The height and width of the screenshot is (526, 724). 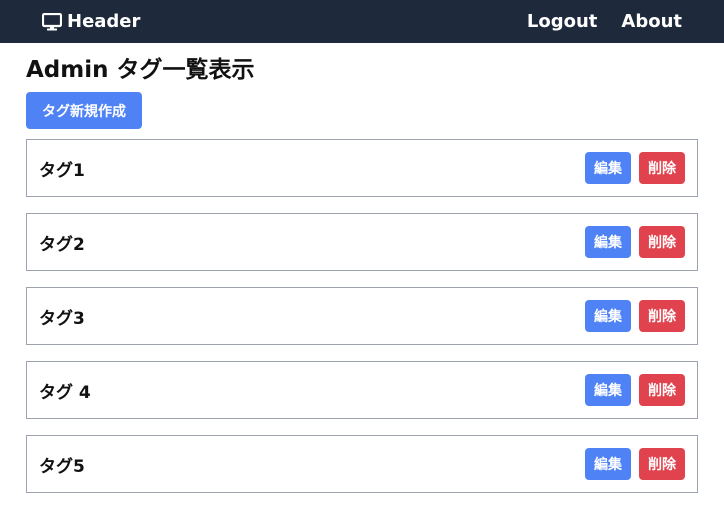 What do you see at coordinates (562, 21) in the screenshot?
I see `logout-link: Logout` at bounding box center [562, 21].